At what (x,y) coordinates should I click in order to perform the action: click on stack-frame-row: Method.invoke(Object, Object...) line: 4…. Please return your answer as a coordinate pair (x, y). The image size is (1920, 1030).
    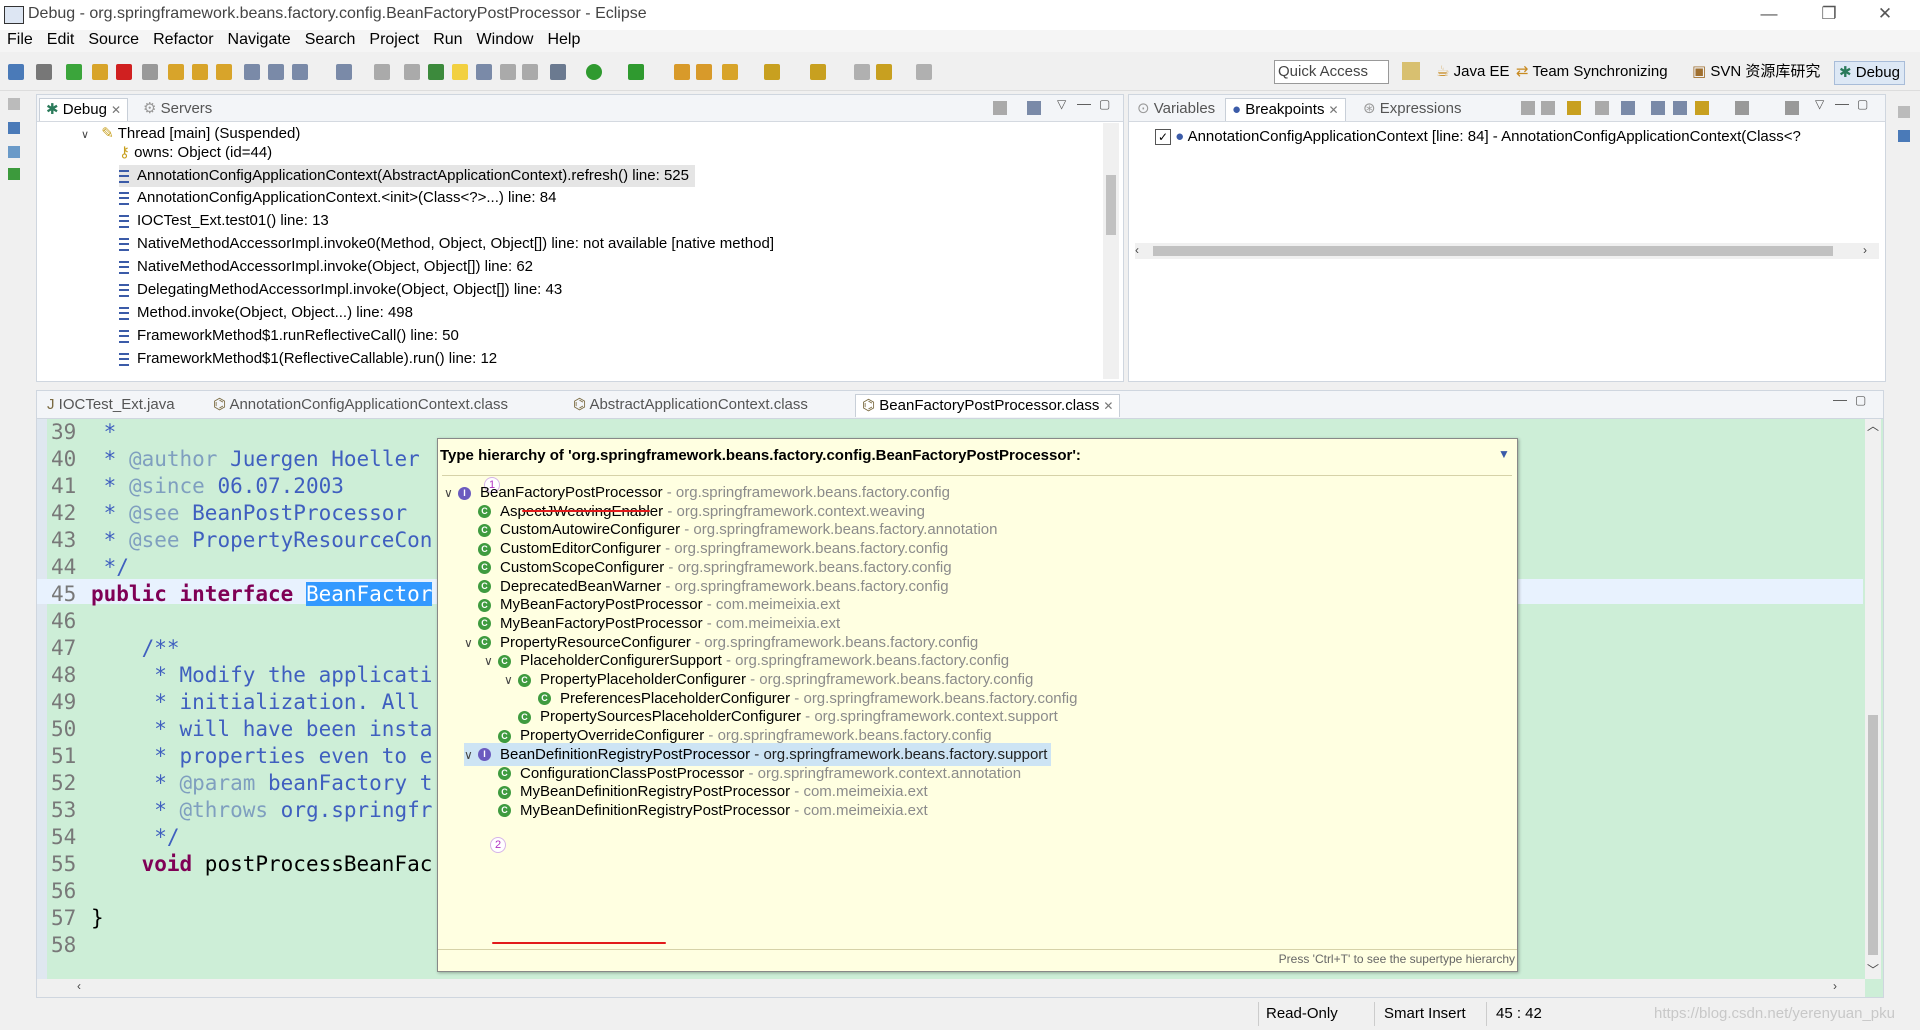
    Looking at the image, I should click on (266, 313).